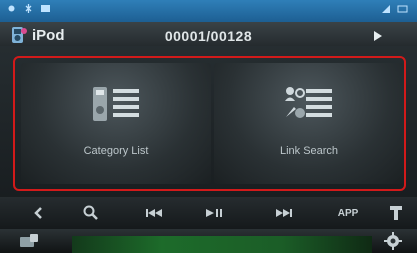 This screenshot has width=417, height=253. Describe the element at coordinates (29, 241) in the screenshot. I see `source-select-icon` at that location.